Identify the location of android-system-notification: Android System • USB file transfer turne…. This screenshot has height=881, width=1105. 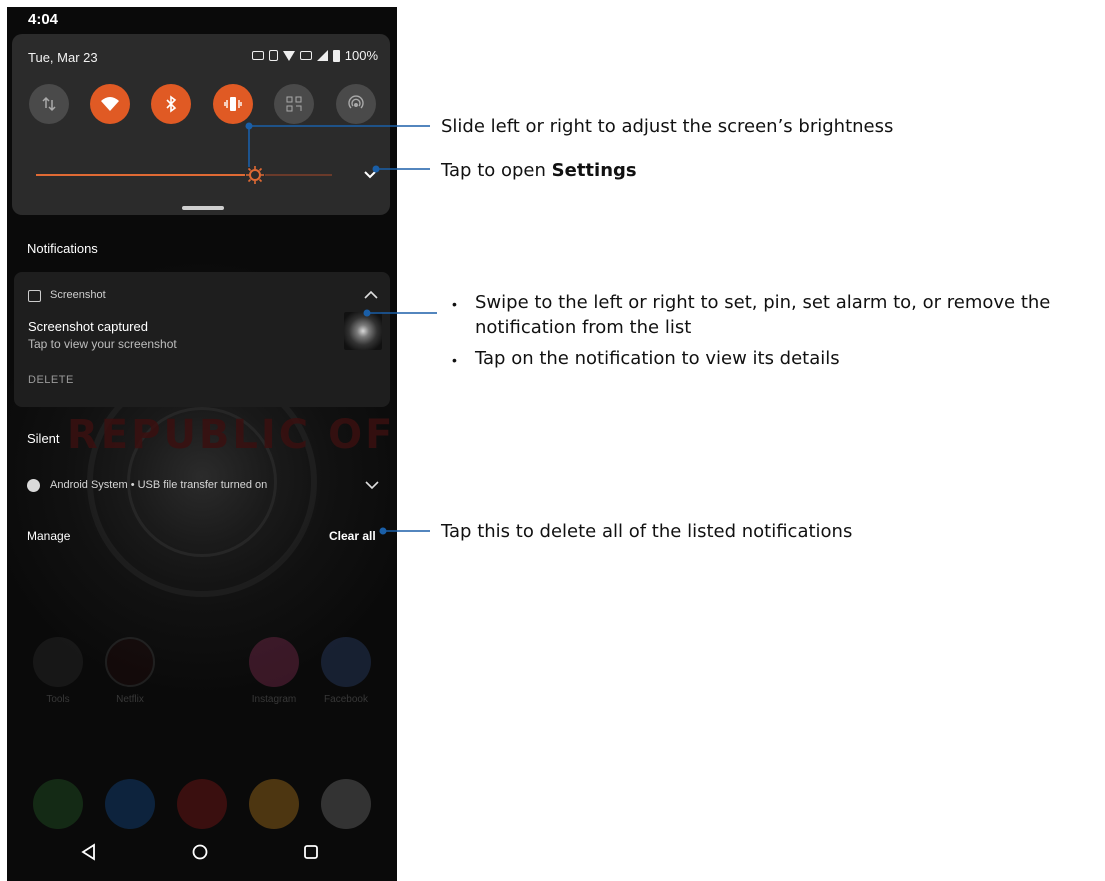
(202, 485).